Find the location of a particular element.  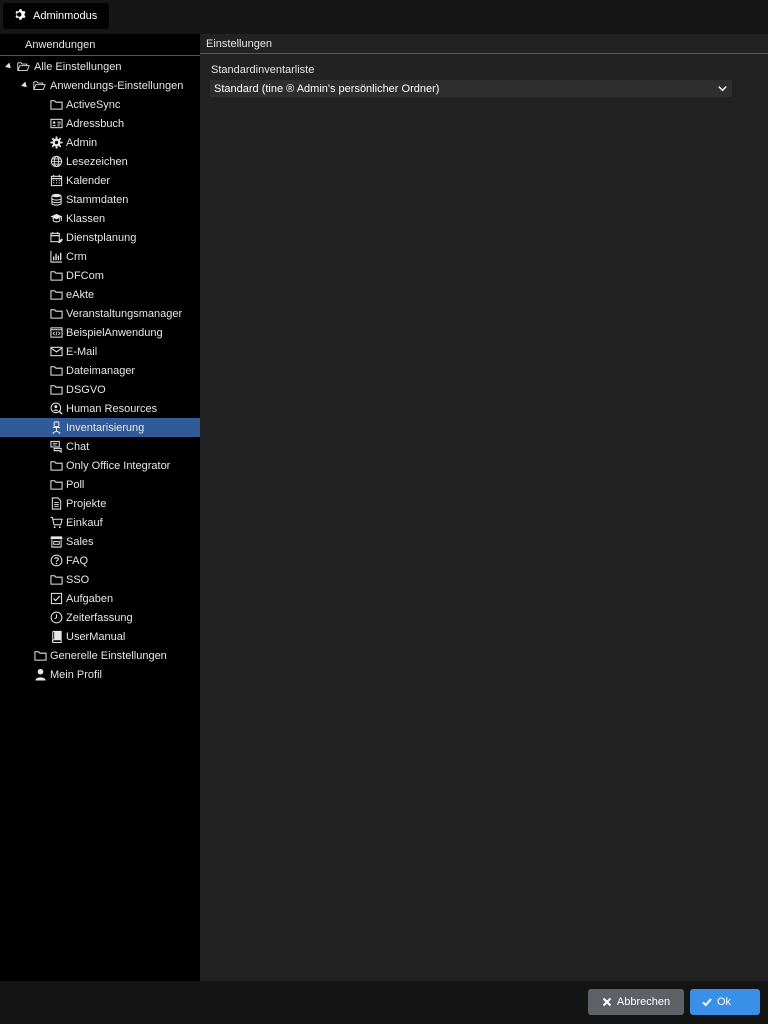

graduation-cap-icon is located at coordinates (56, 218).